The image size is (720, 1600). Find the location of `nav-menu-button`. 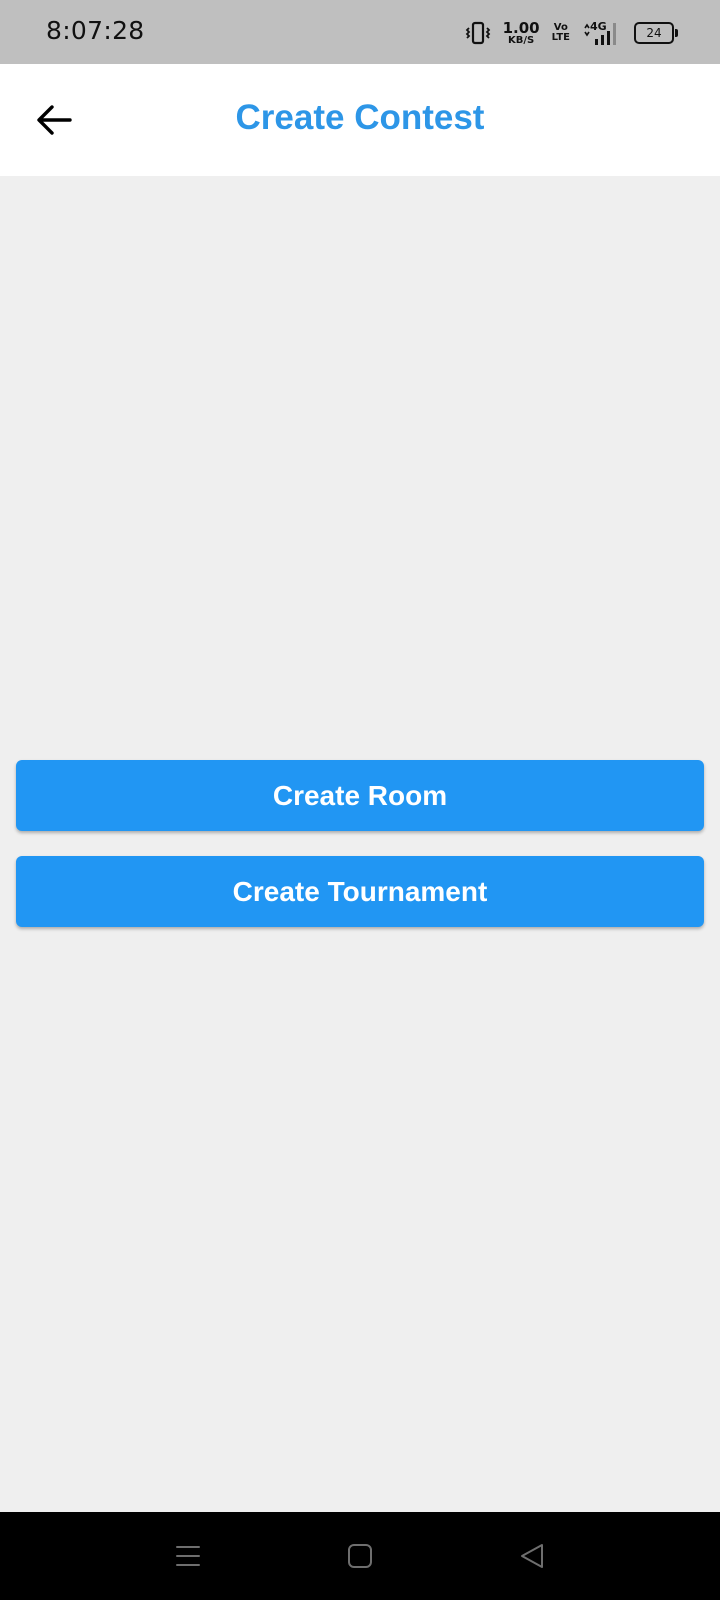

nav-menu-button is located at coordinates (188, 1556).